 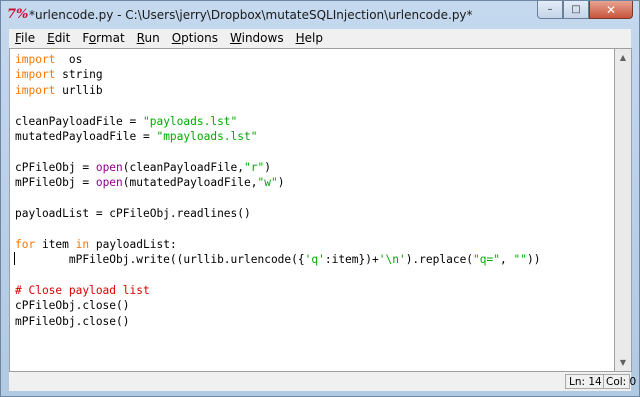 What do you see at coordinates (619, 381) in the screenshot?
I see `column-status: Col: 0` at bounding box center [619, 381].